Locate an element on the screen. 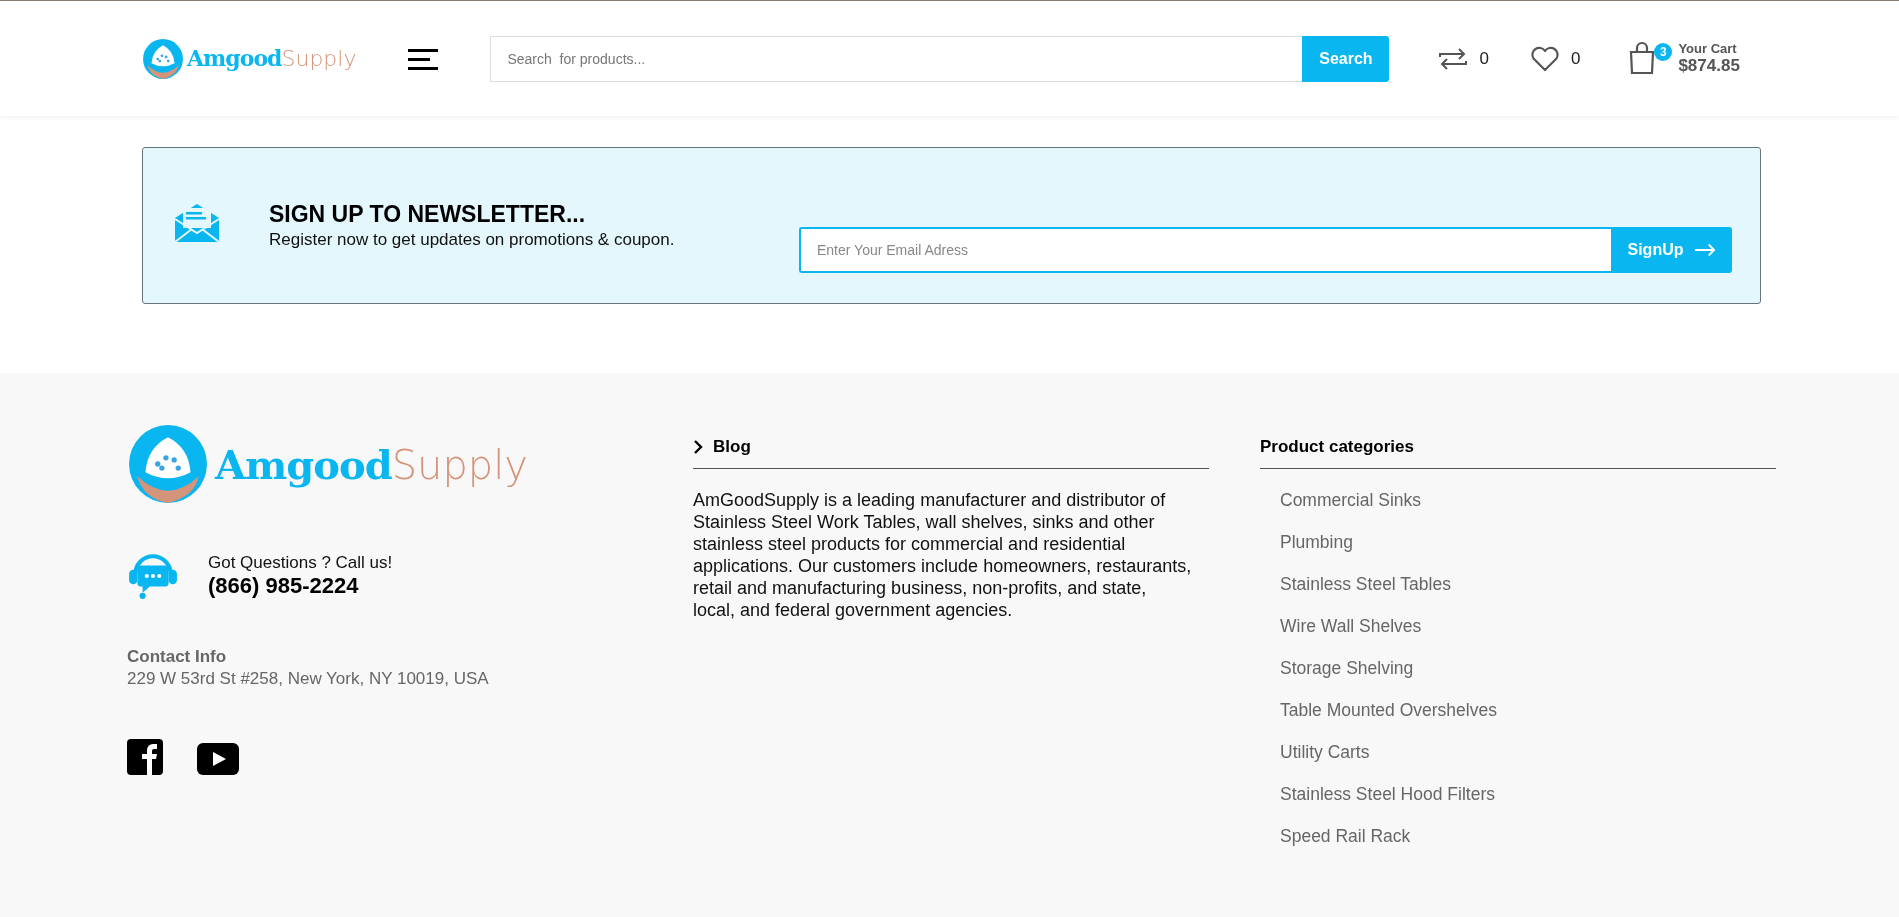 The width and height of the screenshot is (1899, 917). video-play-icon is located at coordinates (218, 759).